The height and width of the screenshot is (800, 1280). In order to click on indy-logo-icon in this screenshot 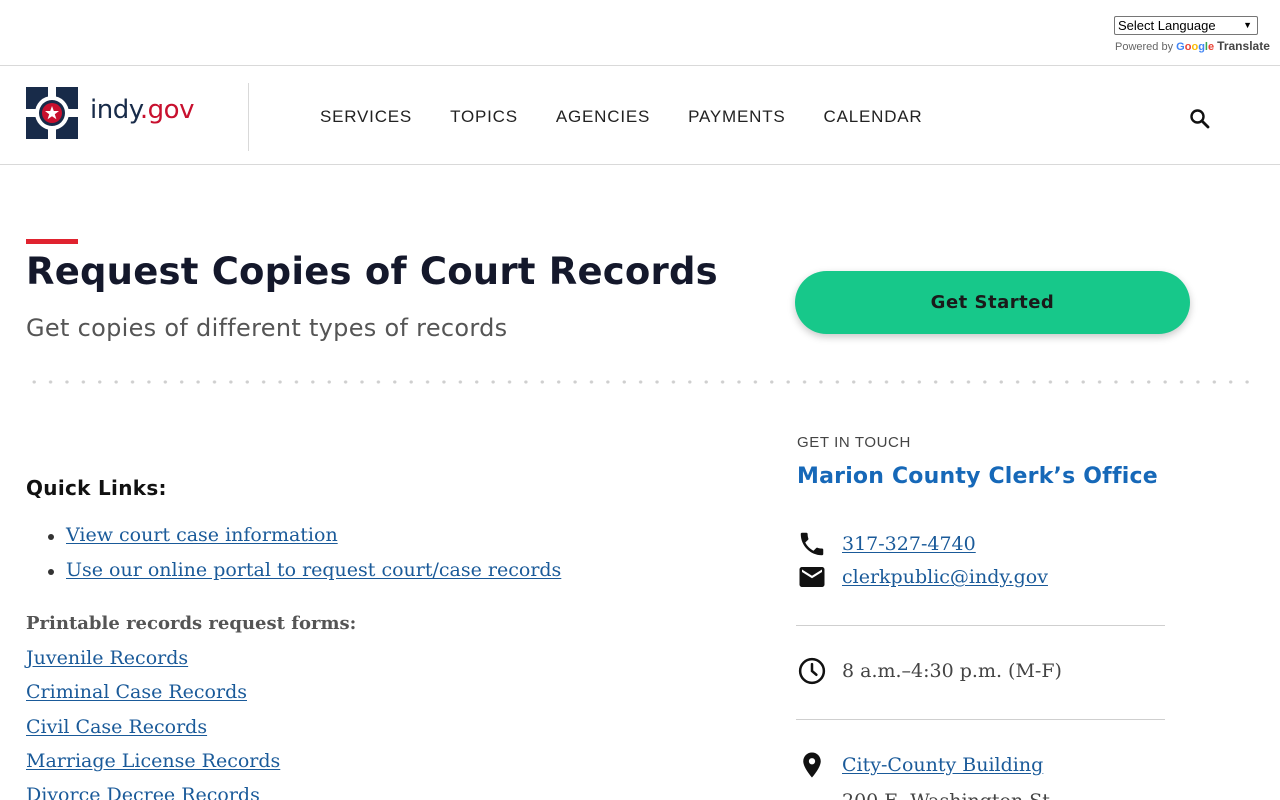, I will do `click(52, 113)`.